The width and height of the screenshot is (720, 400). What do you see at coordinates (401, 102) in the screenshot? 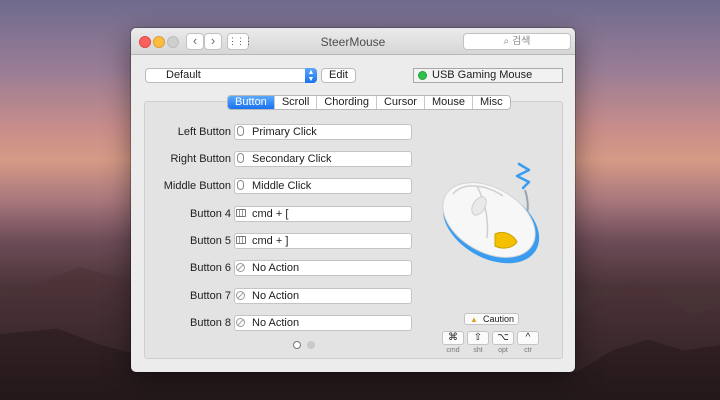
I see `tab-cursor: Cursor` at bounding box center [401, 102].